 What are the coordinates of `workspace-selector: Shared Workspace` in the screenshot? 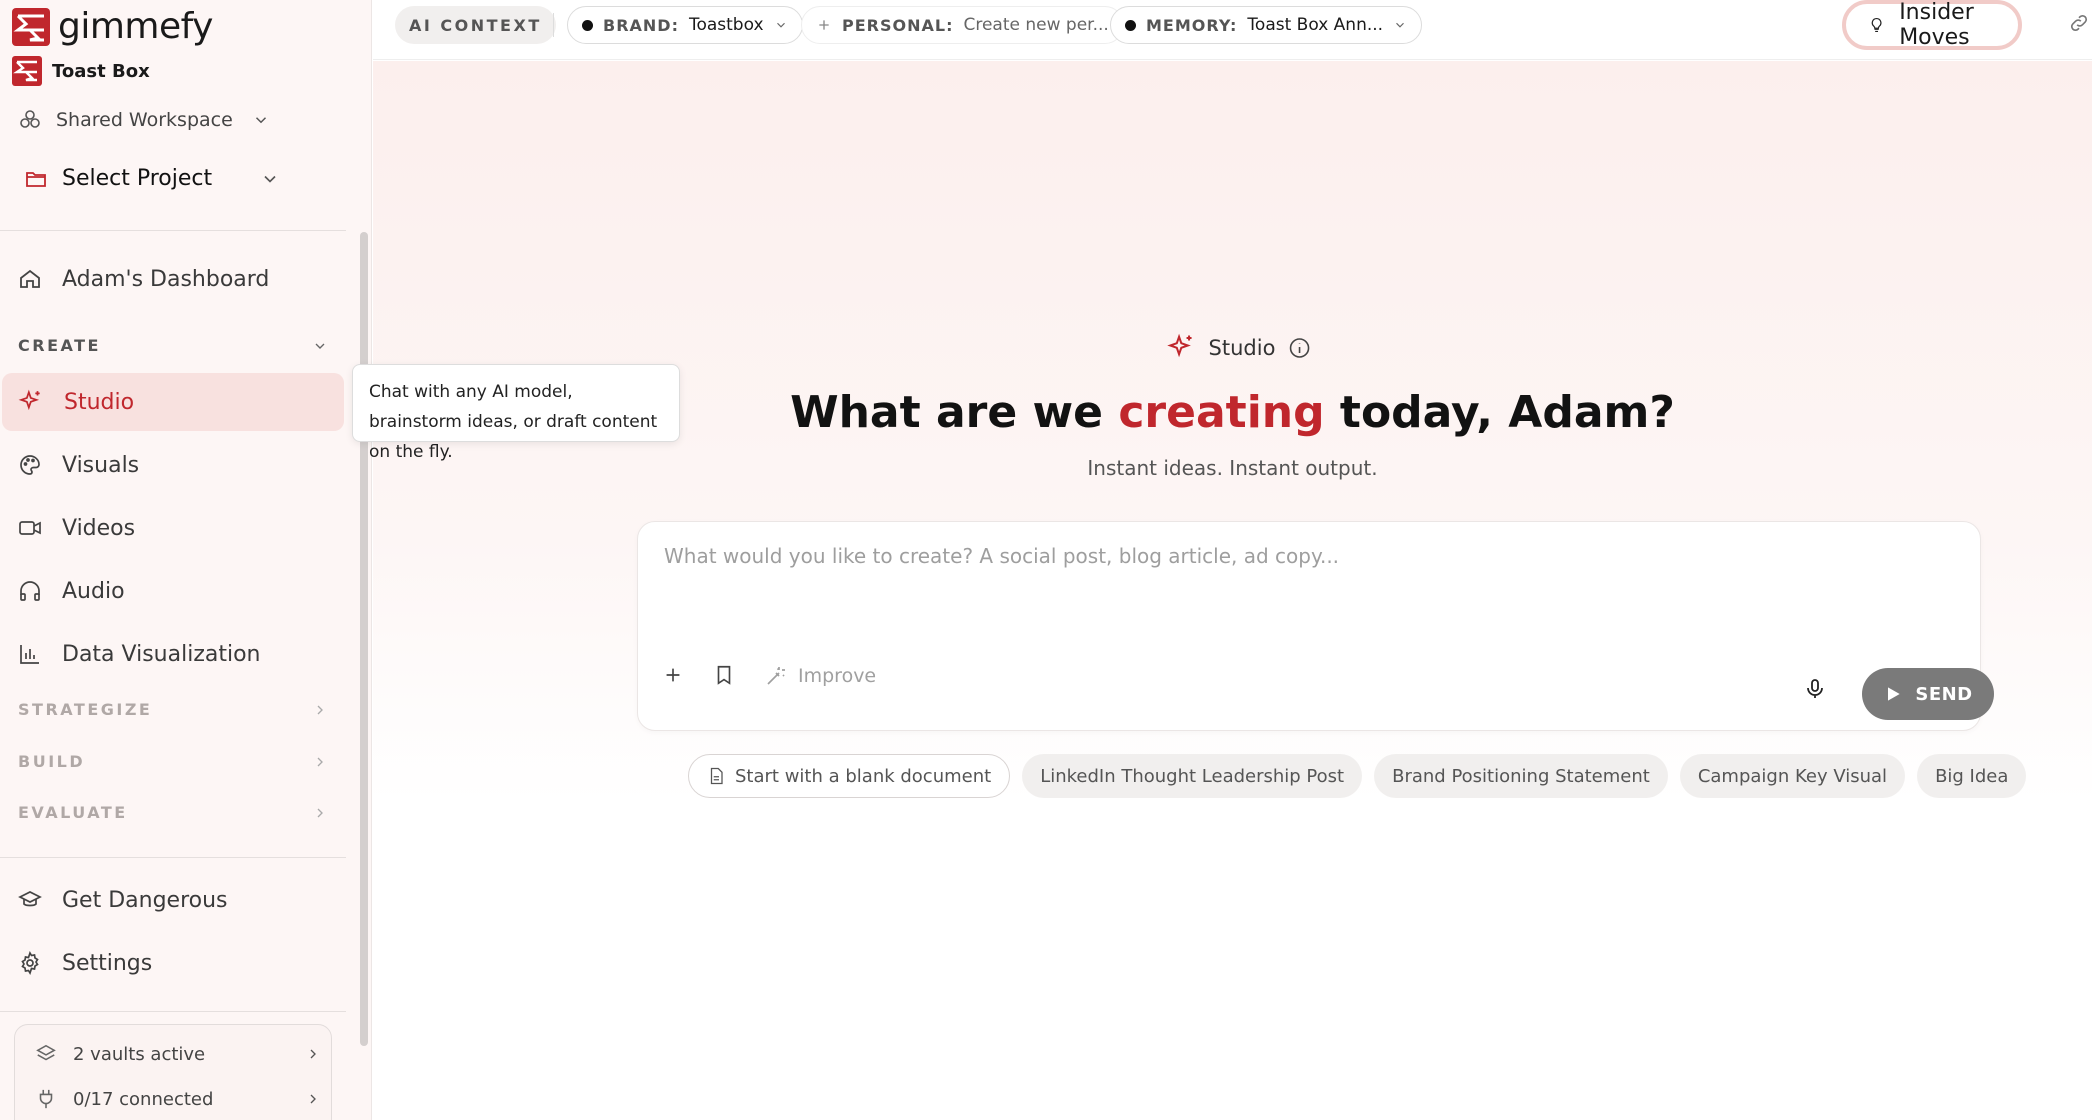 It's located at (144, 120).